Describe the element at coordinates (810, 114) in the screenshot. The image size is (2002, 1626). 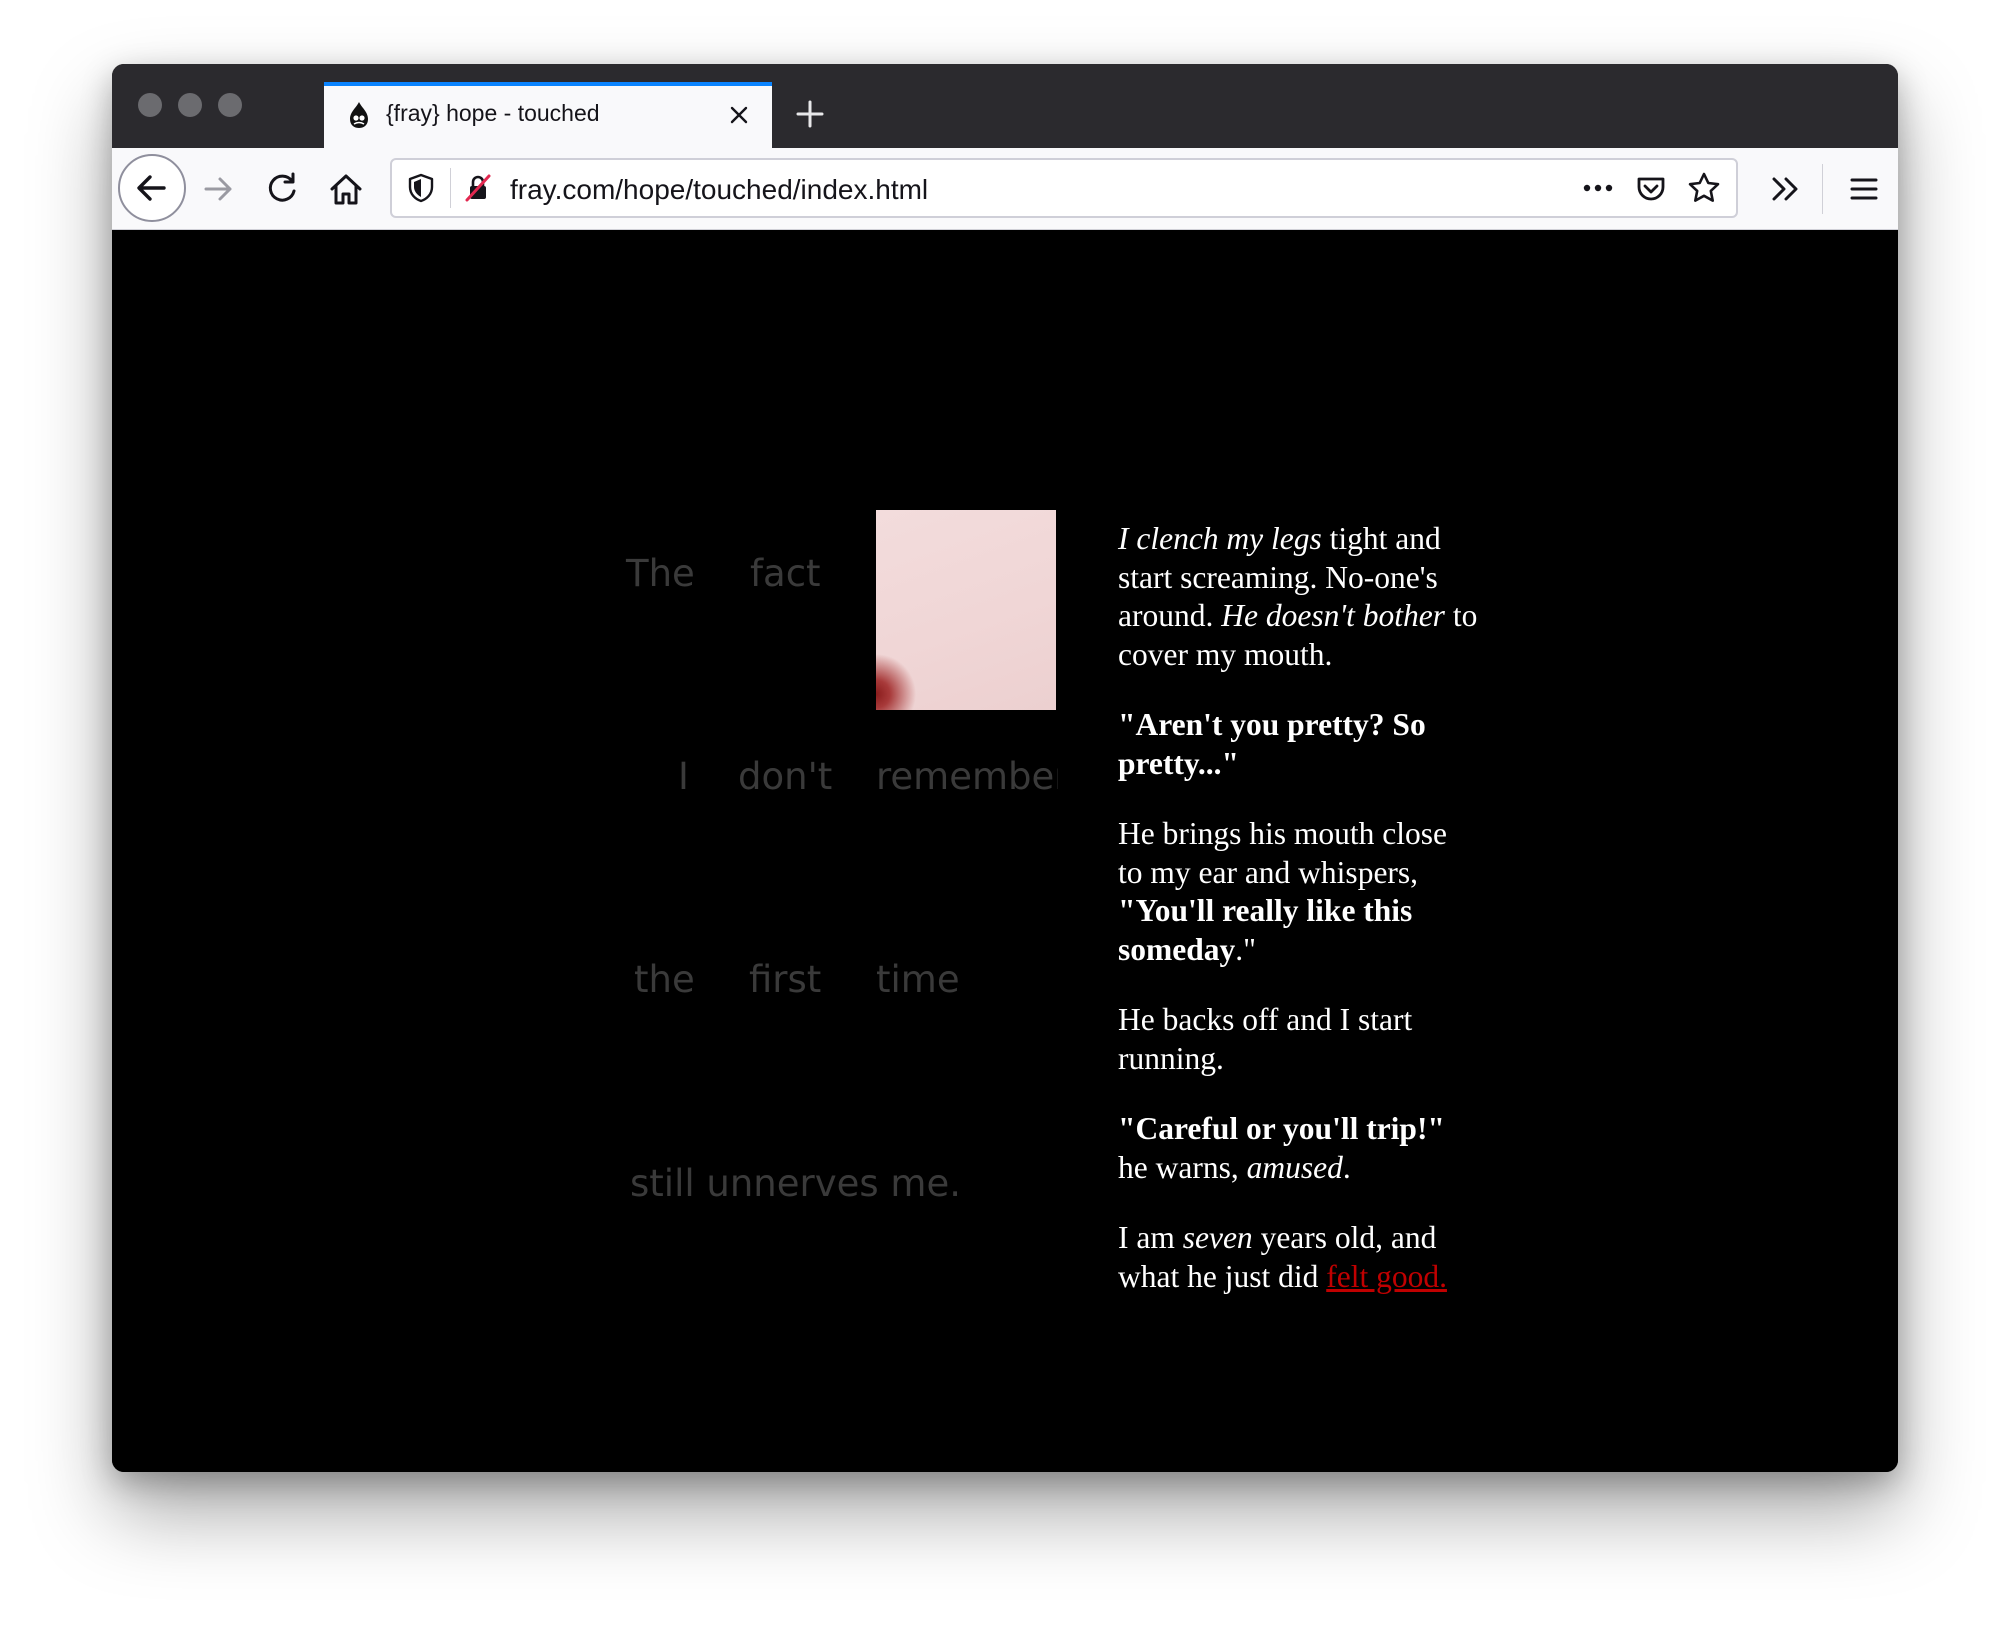
I see `new-tab-icon` at that location.